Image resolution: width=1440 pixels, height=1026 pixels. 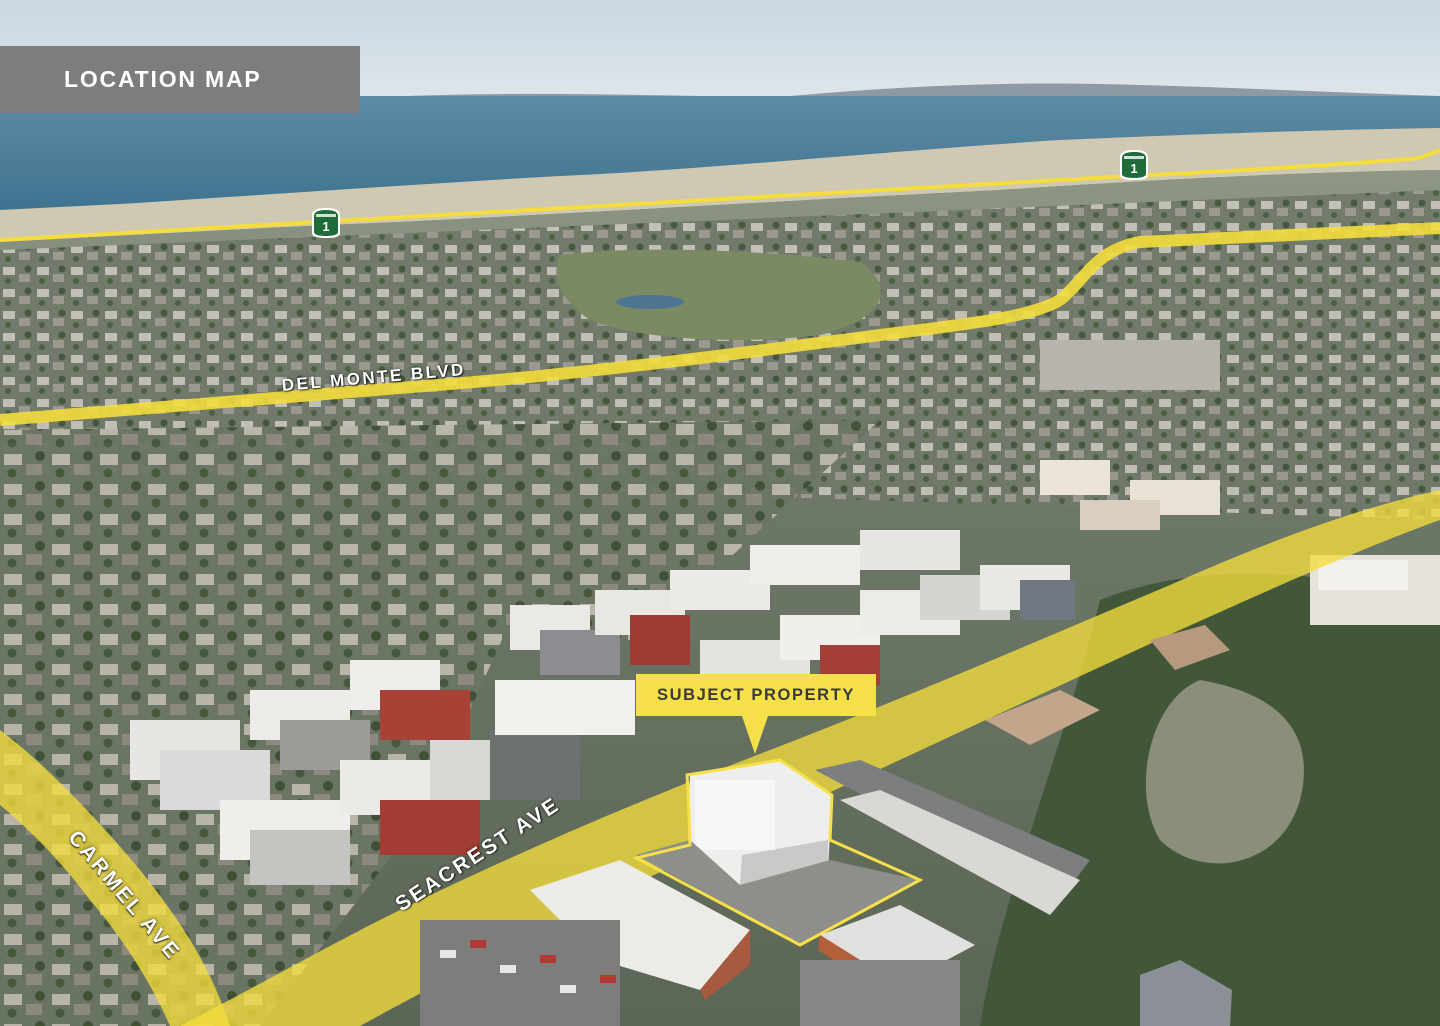 I want to click on subject-property-callout: SUBJECT PROPERTY, so click(x=756, y=695).